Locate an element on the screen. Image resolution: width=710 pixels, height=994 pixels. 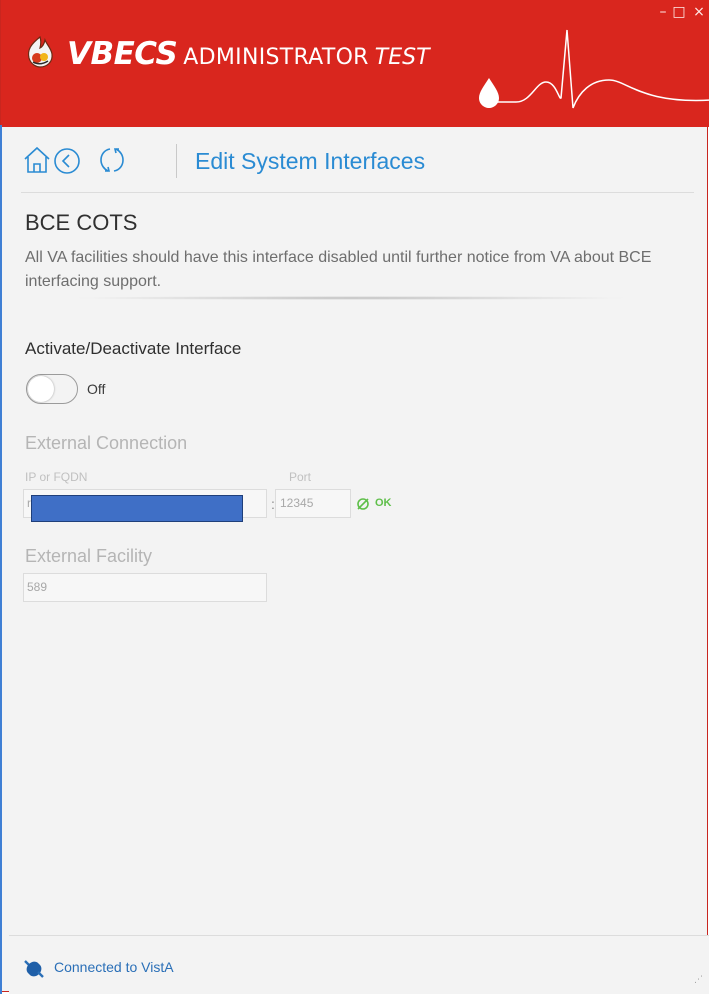
page-title: Edit System Interfaces is located at coordinates (310, 161).